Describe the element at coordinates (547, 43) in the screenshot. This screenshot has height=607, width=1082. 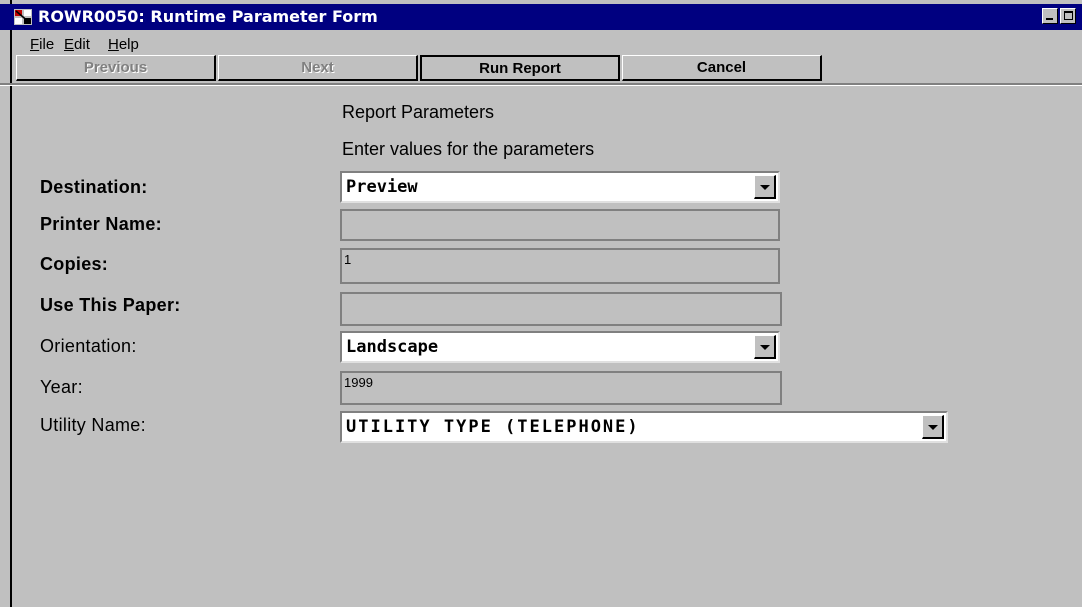
I see `menu-bar: File Edit Help` at that location.